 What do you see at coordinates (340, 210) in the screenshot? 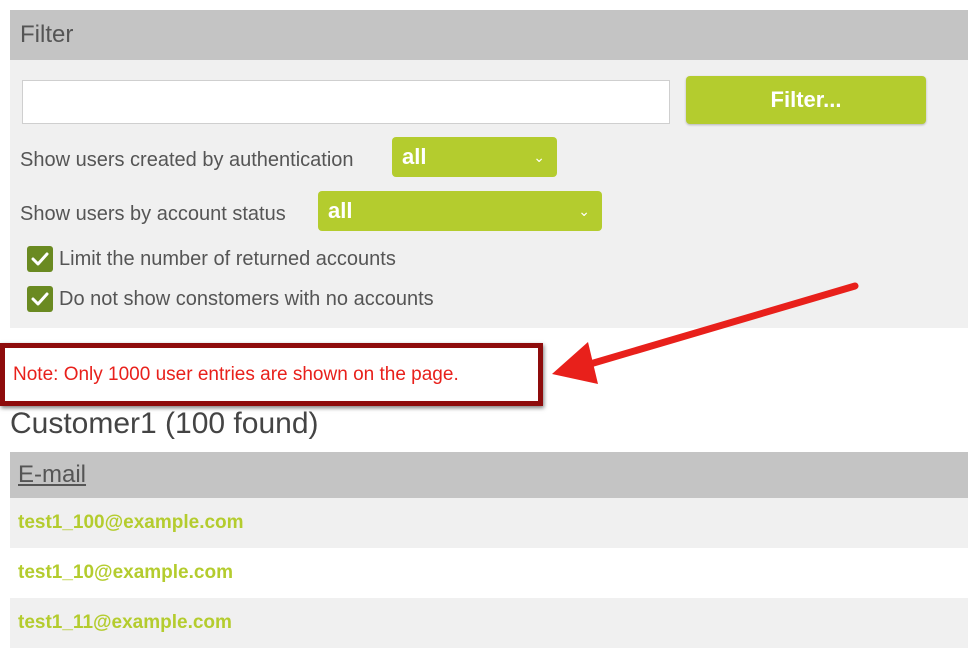
I see `status-select-value: all` at bounding box center [340, 210].